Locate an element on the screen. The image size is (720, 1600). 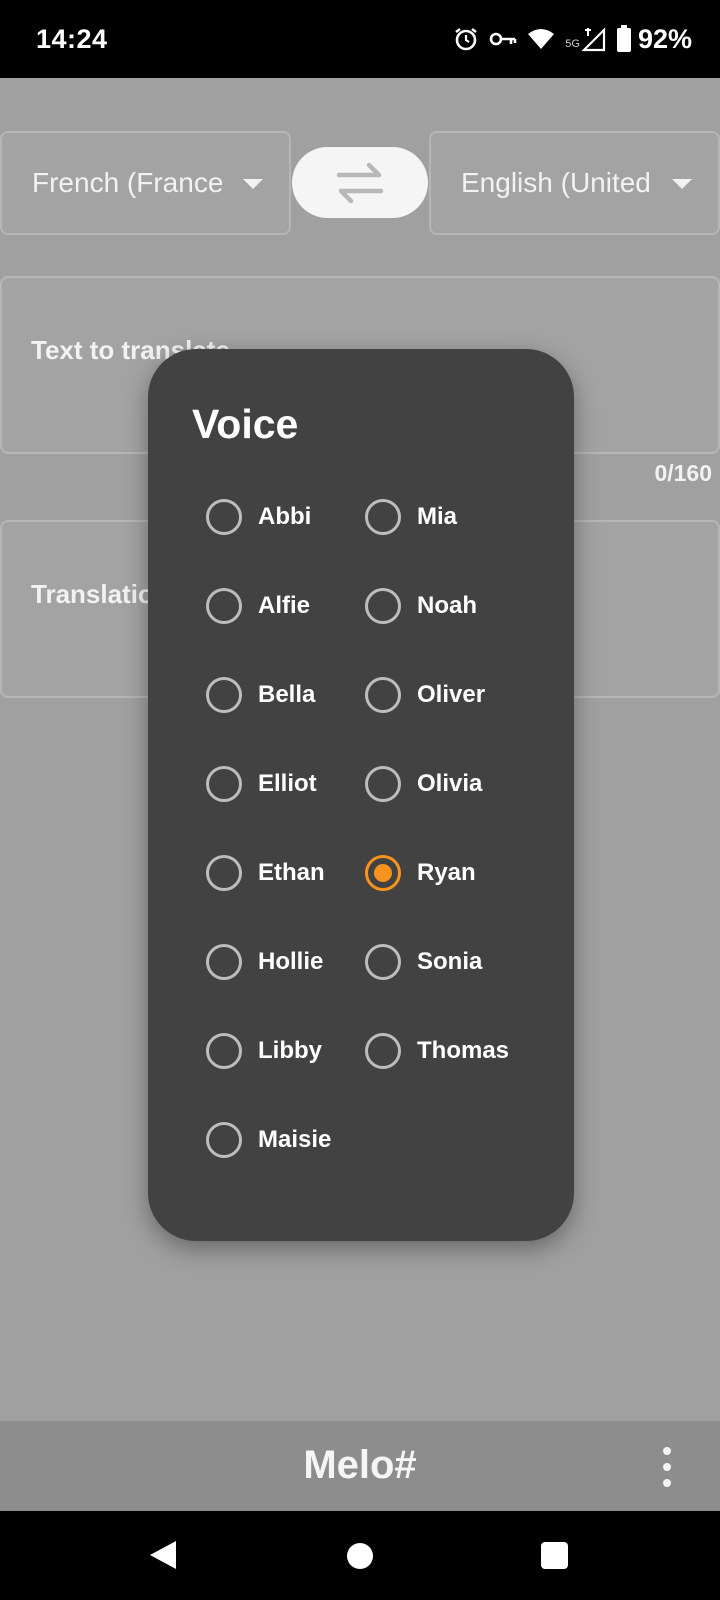
voice-option-sonia: Sonia is located at coordinates (423, 962).